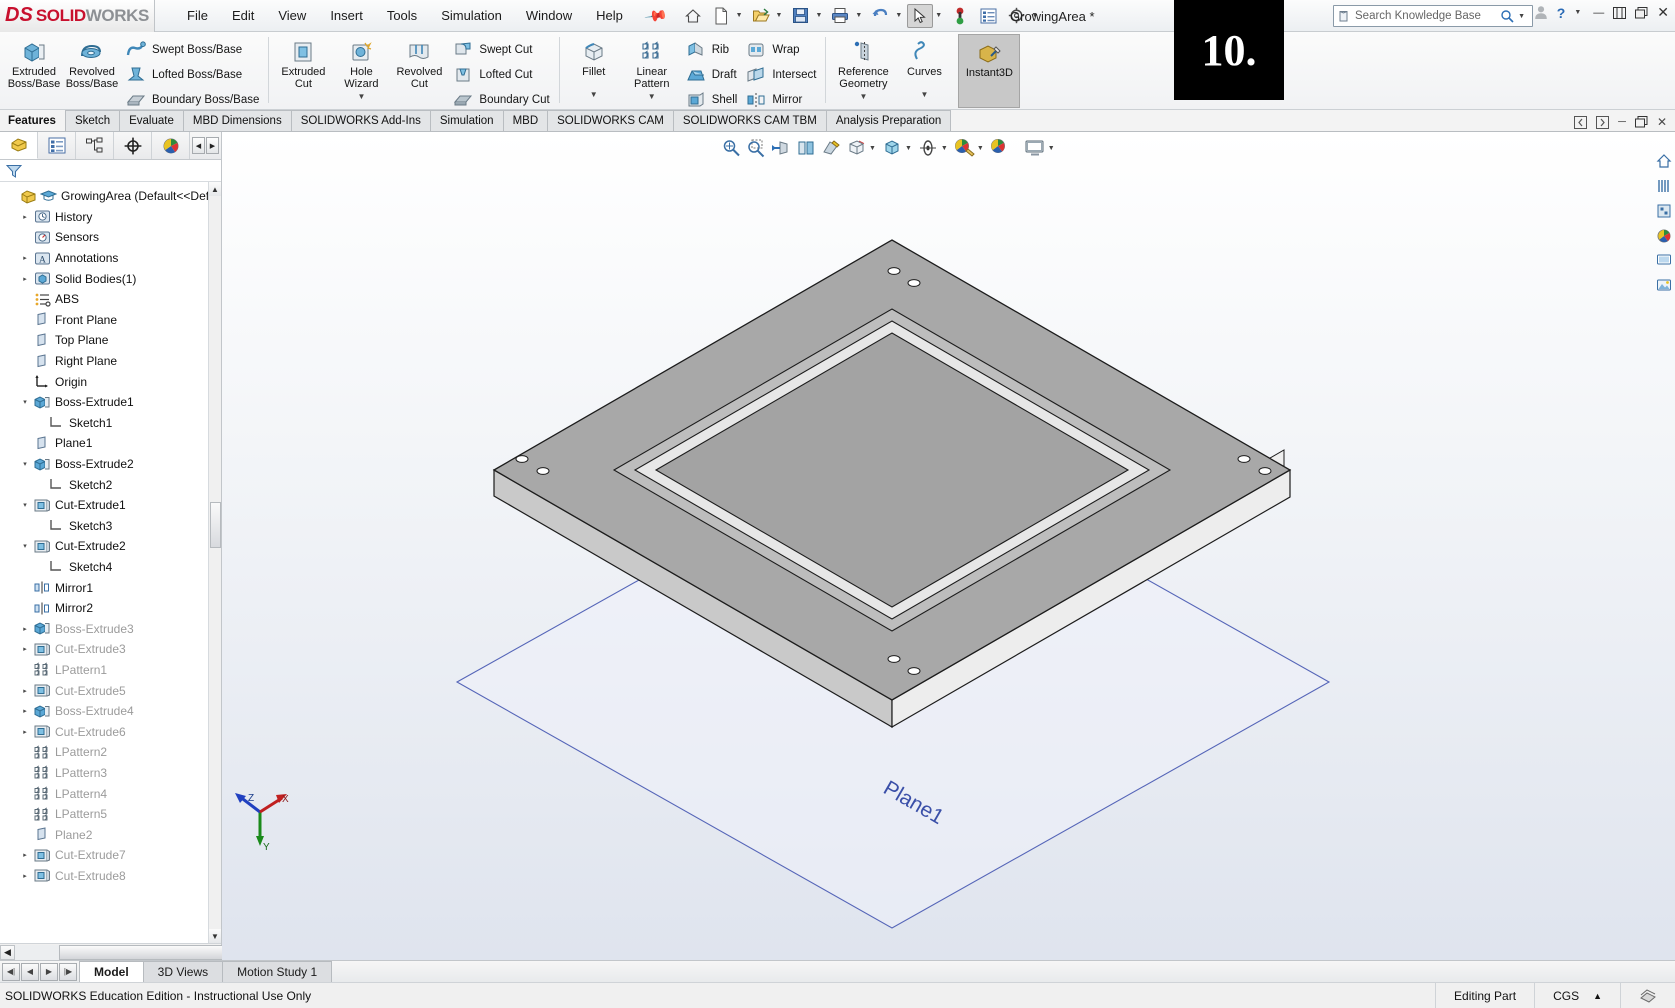 This screenshot has height=1008, width=1675. I want to click on fm-prev-arrow: ◀, so click(198, 145).